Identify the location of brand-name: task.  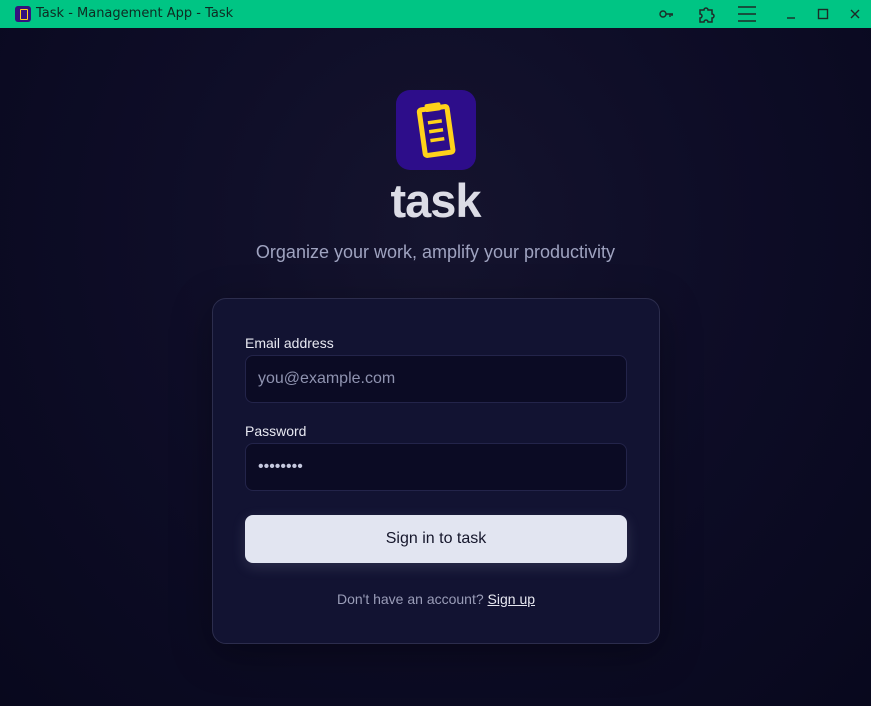
(435, 200).